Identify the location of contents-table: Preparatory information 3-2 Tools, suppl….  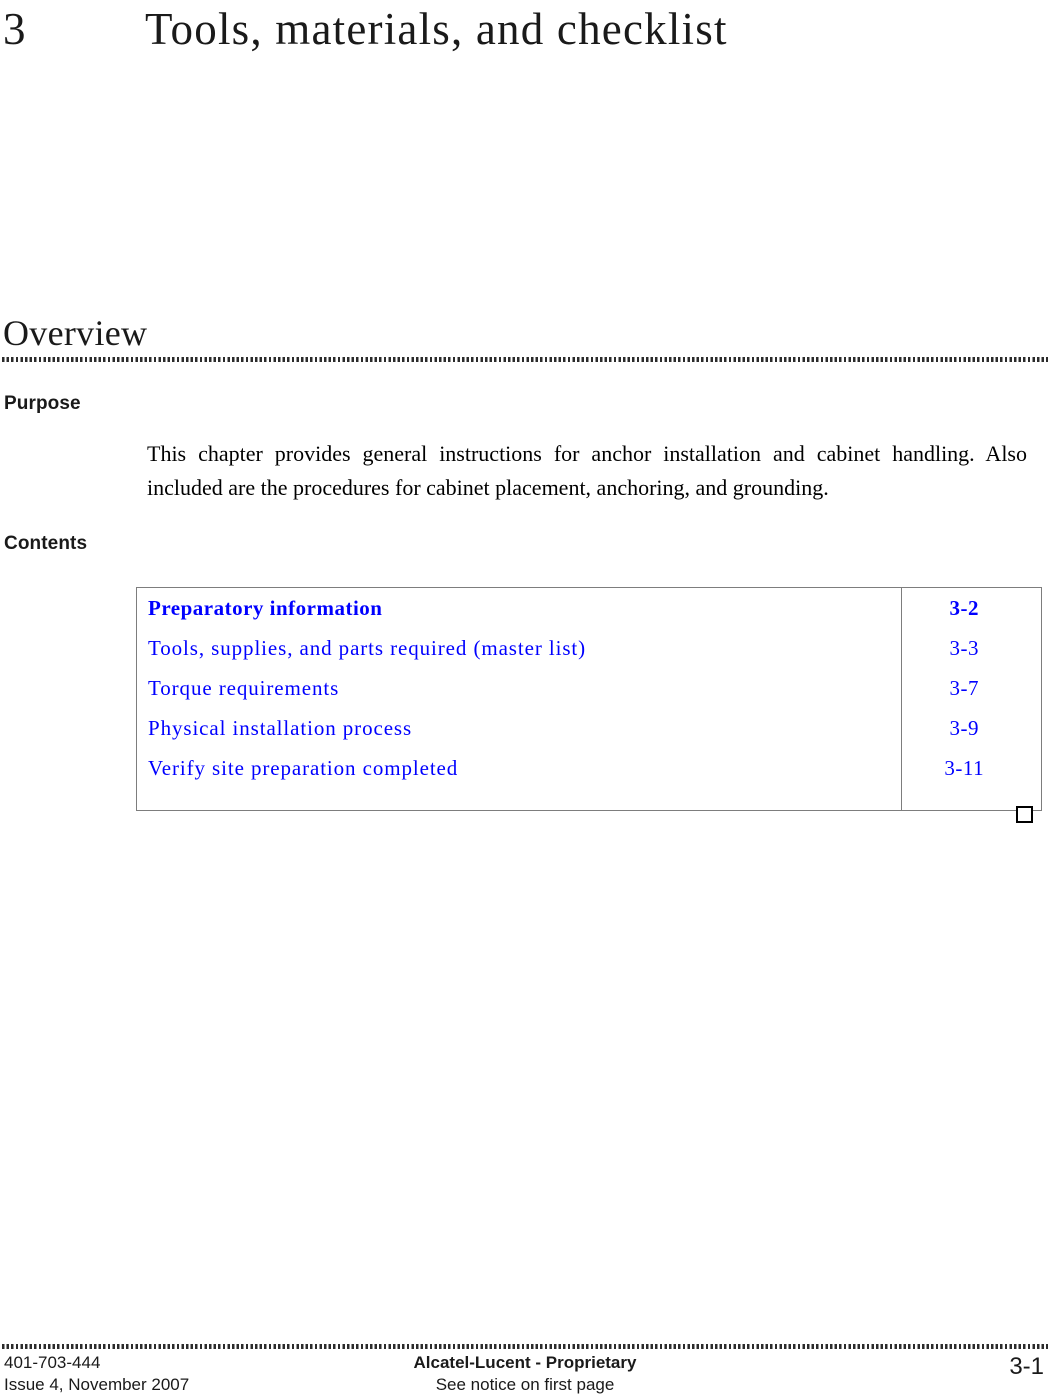
(589, 699).